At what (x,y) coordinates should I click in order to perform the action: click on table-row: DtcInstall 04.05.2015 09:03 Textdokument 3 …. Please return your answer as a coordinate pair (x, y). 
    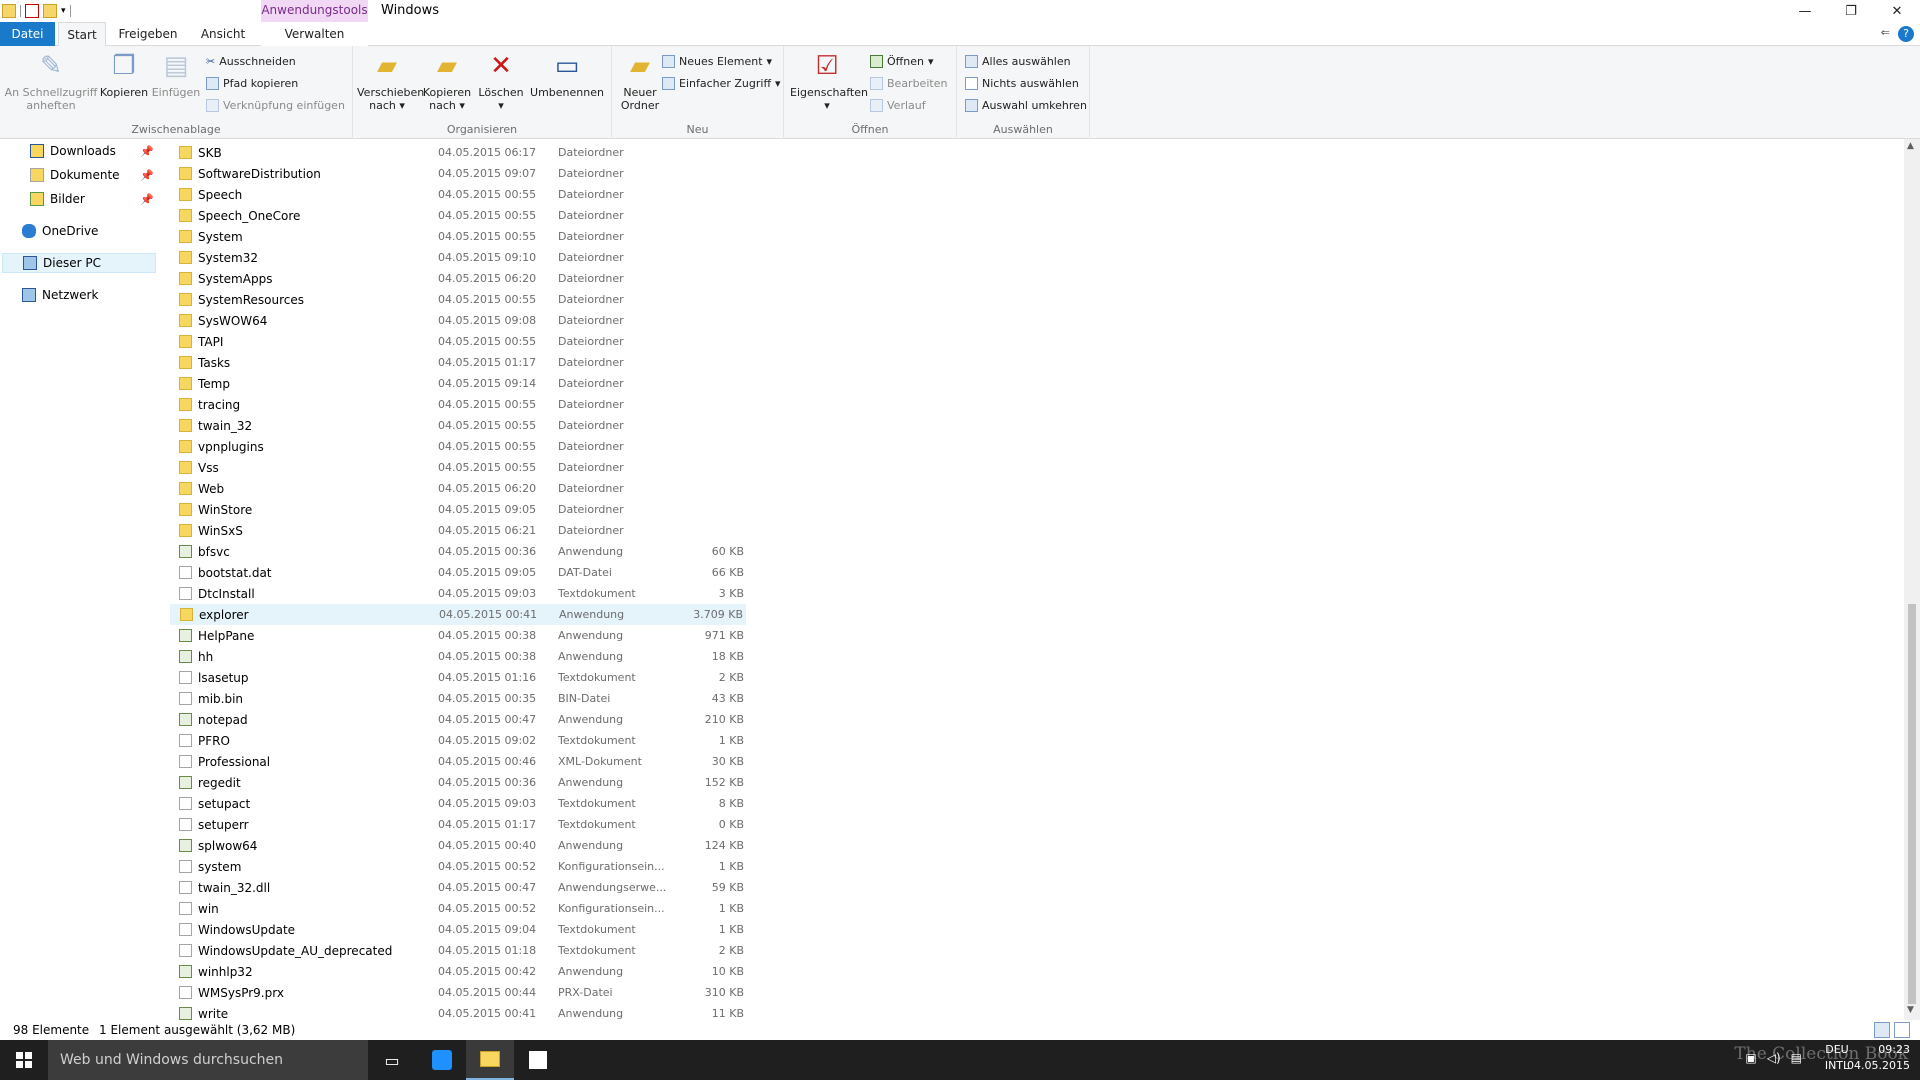
    Looking at the image, I should click on (458, 593).